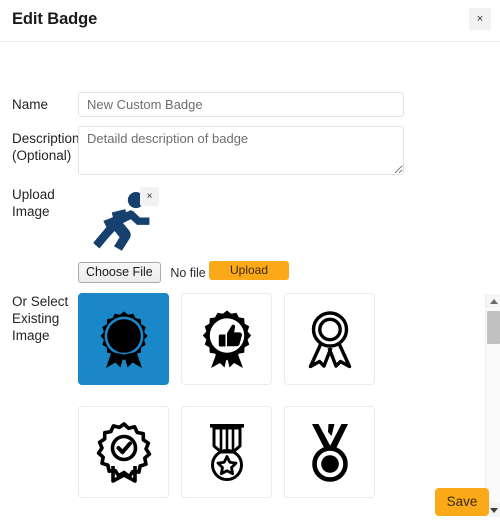  What do you see at coordinates (44, 203) in the screenshot?
I see `upload-image-label: Upload Image` at bounding box center [44, 203].